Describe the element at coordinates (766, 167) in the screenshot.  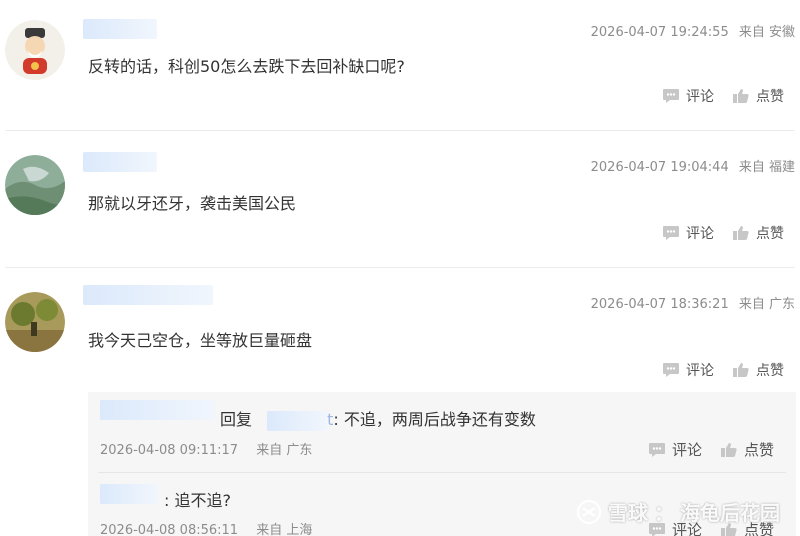
I see `comment-source: 来自 福建` at that location.